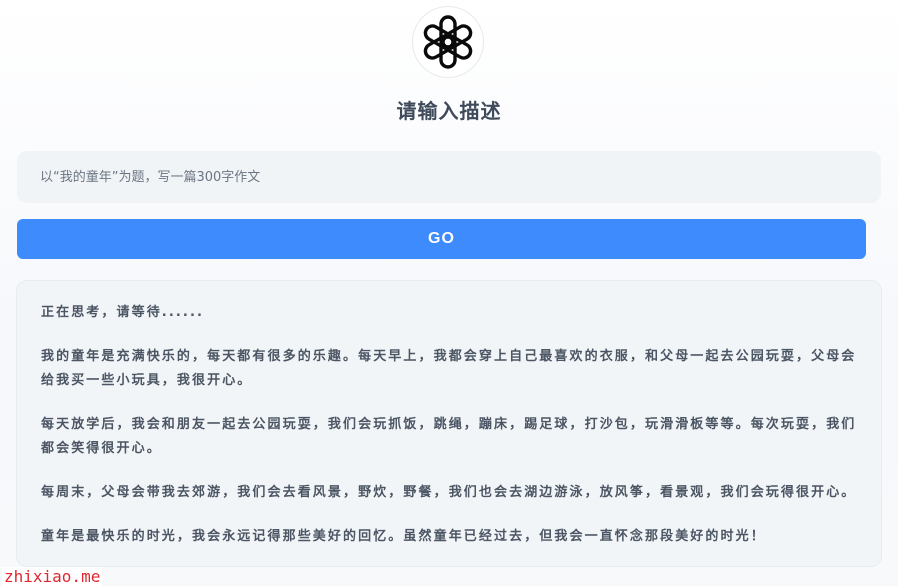 The image size is (898, 586). Describe the element at coordinates (52, 576) in the screenshot. I see `watermark-text: zhixiao.me` at that location.